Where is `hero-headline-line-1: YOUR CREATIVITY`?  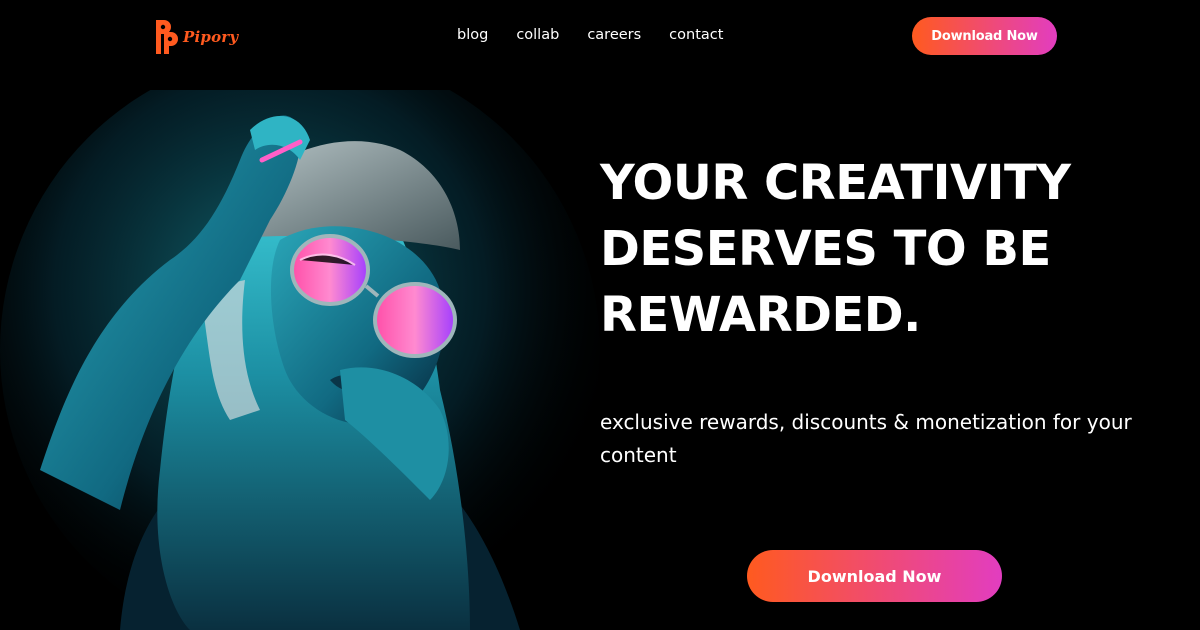 hero-headline-line-1: YOUR CREATIVITY is located at coordinates (835, 183).